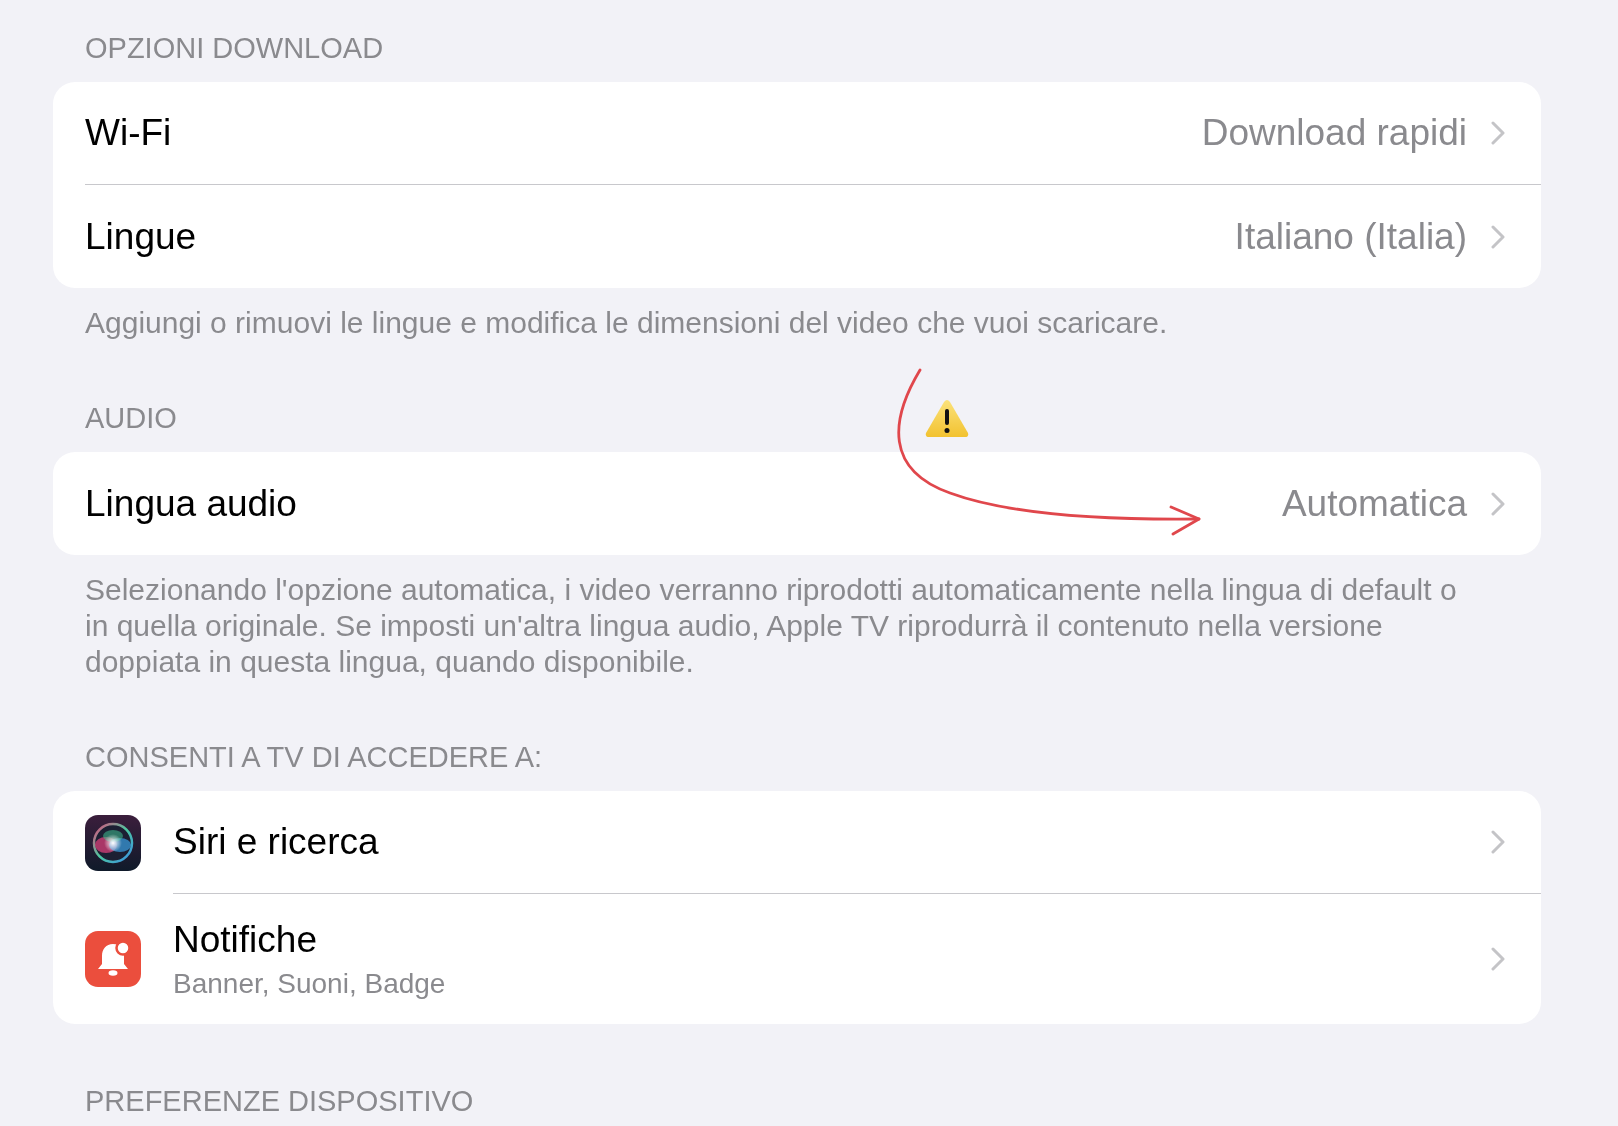 This screenshot has width=1618, height=1126. I want to click on row-label: Lingua audio, so click(191, 503).